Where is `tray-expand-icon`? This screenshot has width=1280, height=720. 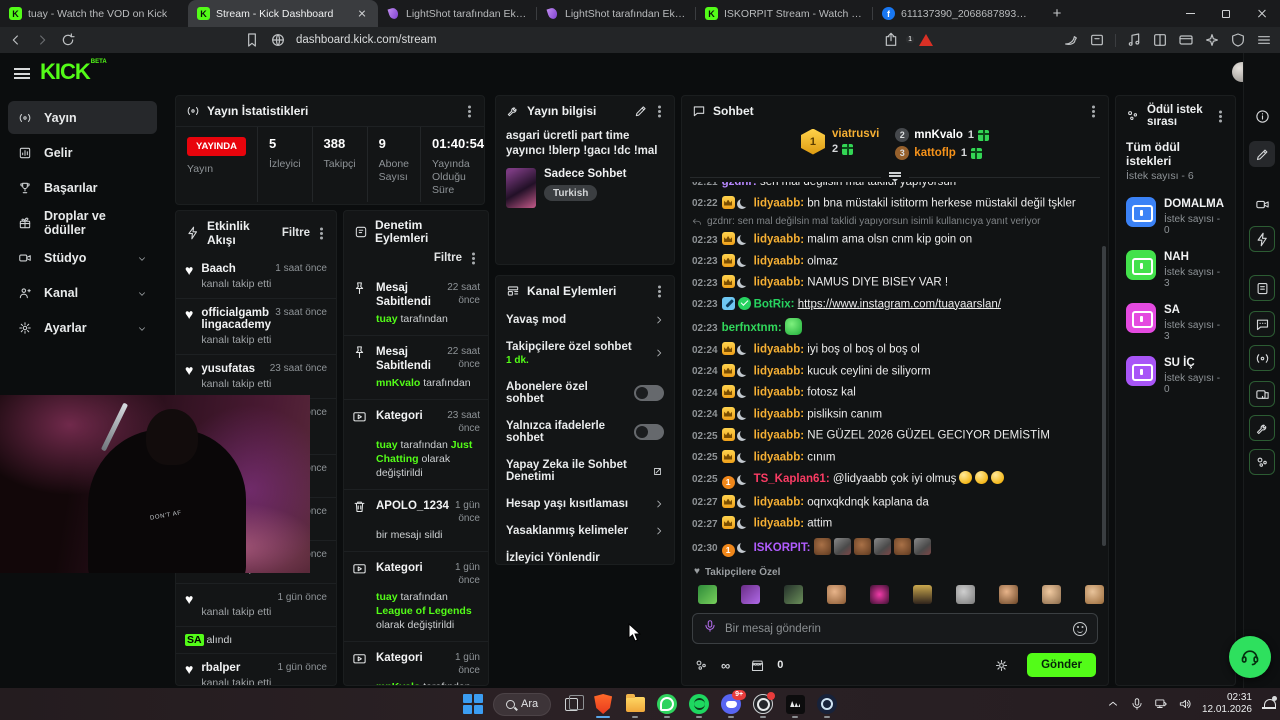
tray-expand-icon is located at coordinates (1113, 704).